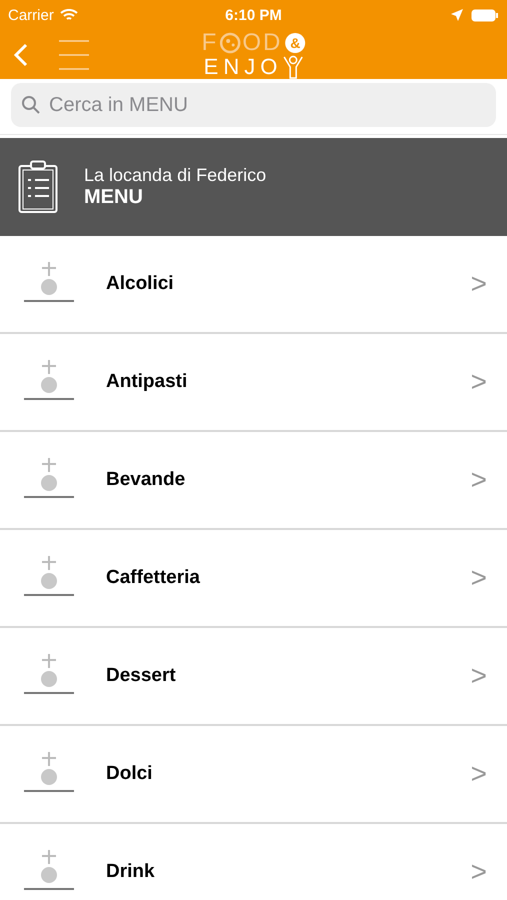  What do you see at coordinates (74, 54) in the screenshot?
I see `menu-button` at bounding box center [74, 54].